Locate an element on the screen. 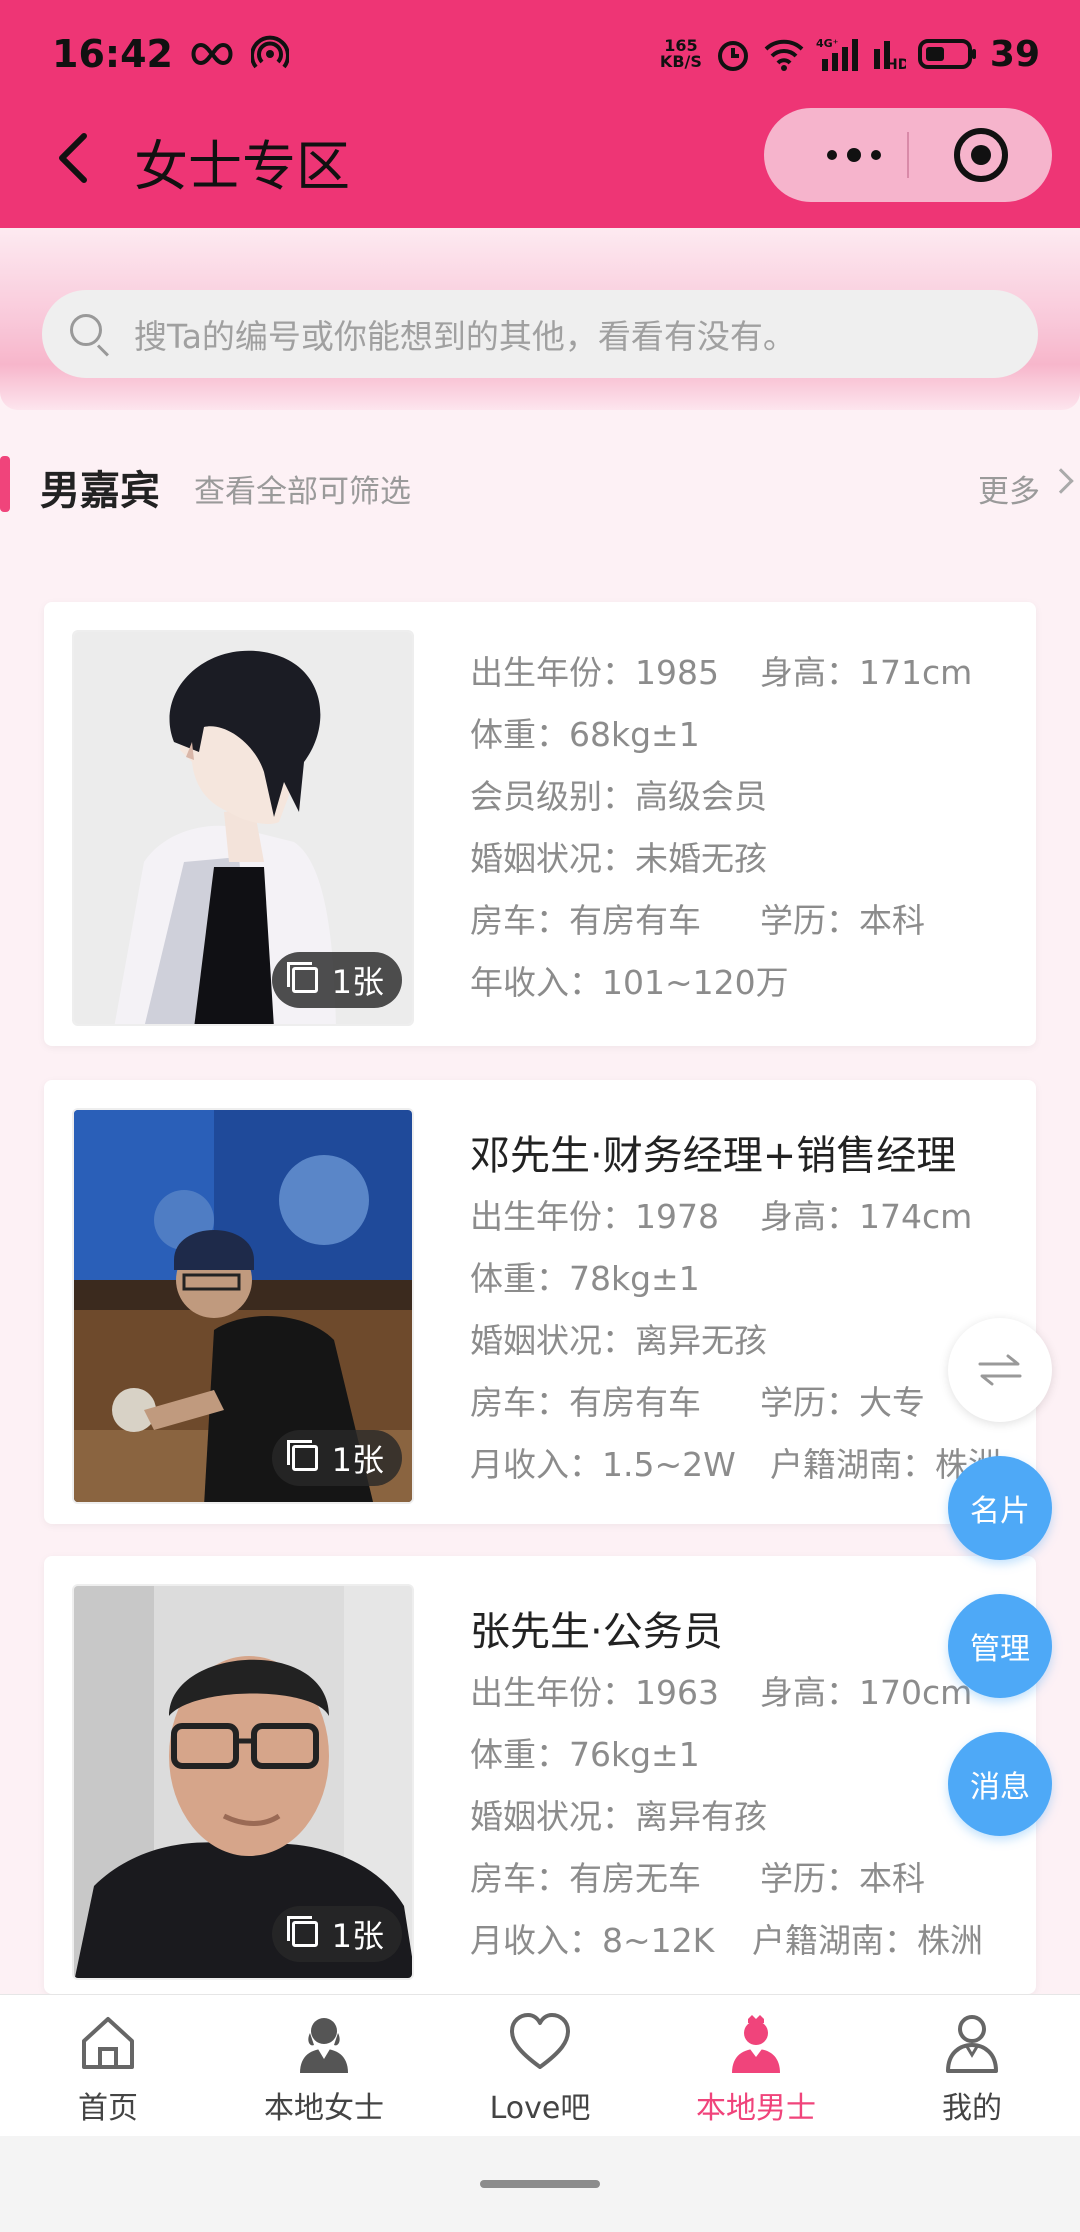 The height and width of the screenshot is (2232, 1080). weight: 体重：78kg±1 is located at coordinates (585, 1278).